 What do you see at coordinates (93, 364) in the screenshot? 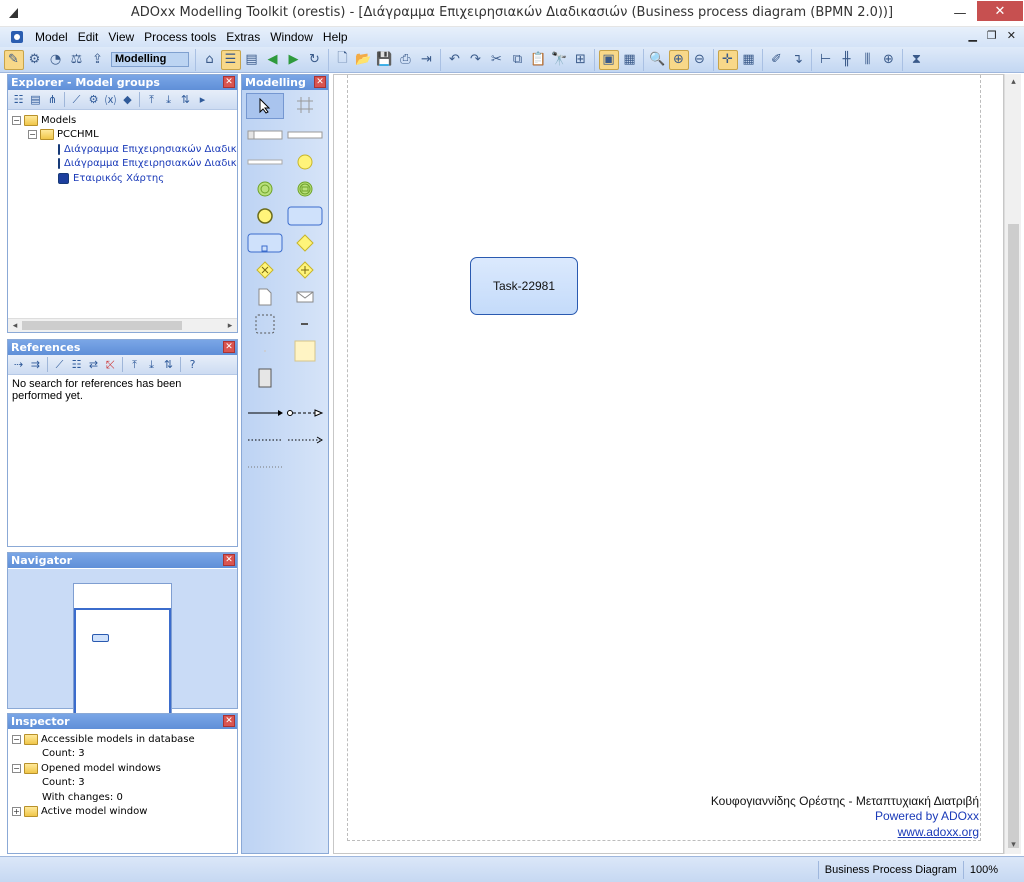
I see `swap-icon: ⇄` at bounding box center [93, 364].